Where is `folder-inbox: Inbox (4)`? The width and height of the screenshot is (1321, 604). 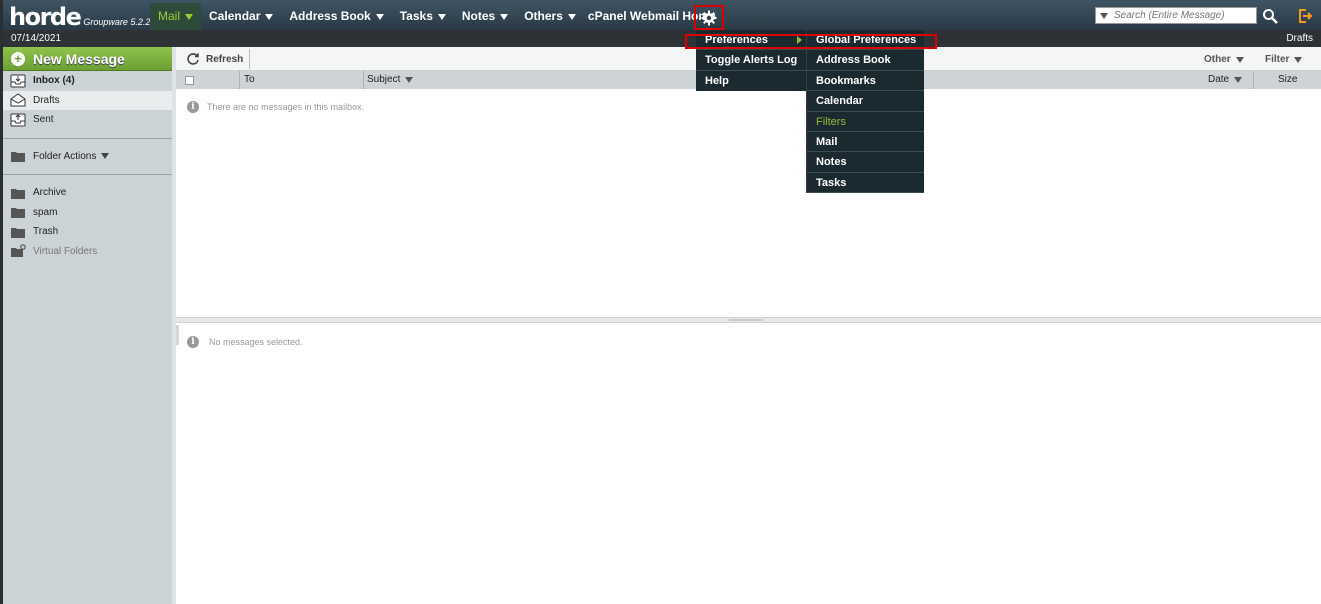 folder-inbox: Inbox (4) is located at coordinates (87, 81).